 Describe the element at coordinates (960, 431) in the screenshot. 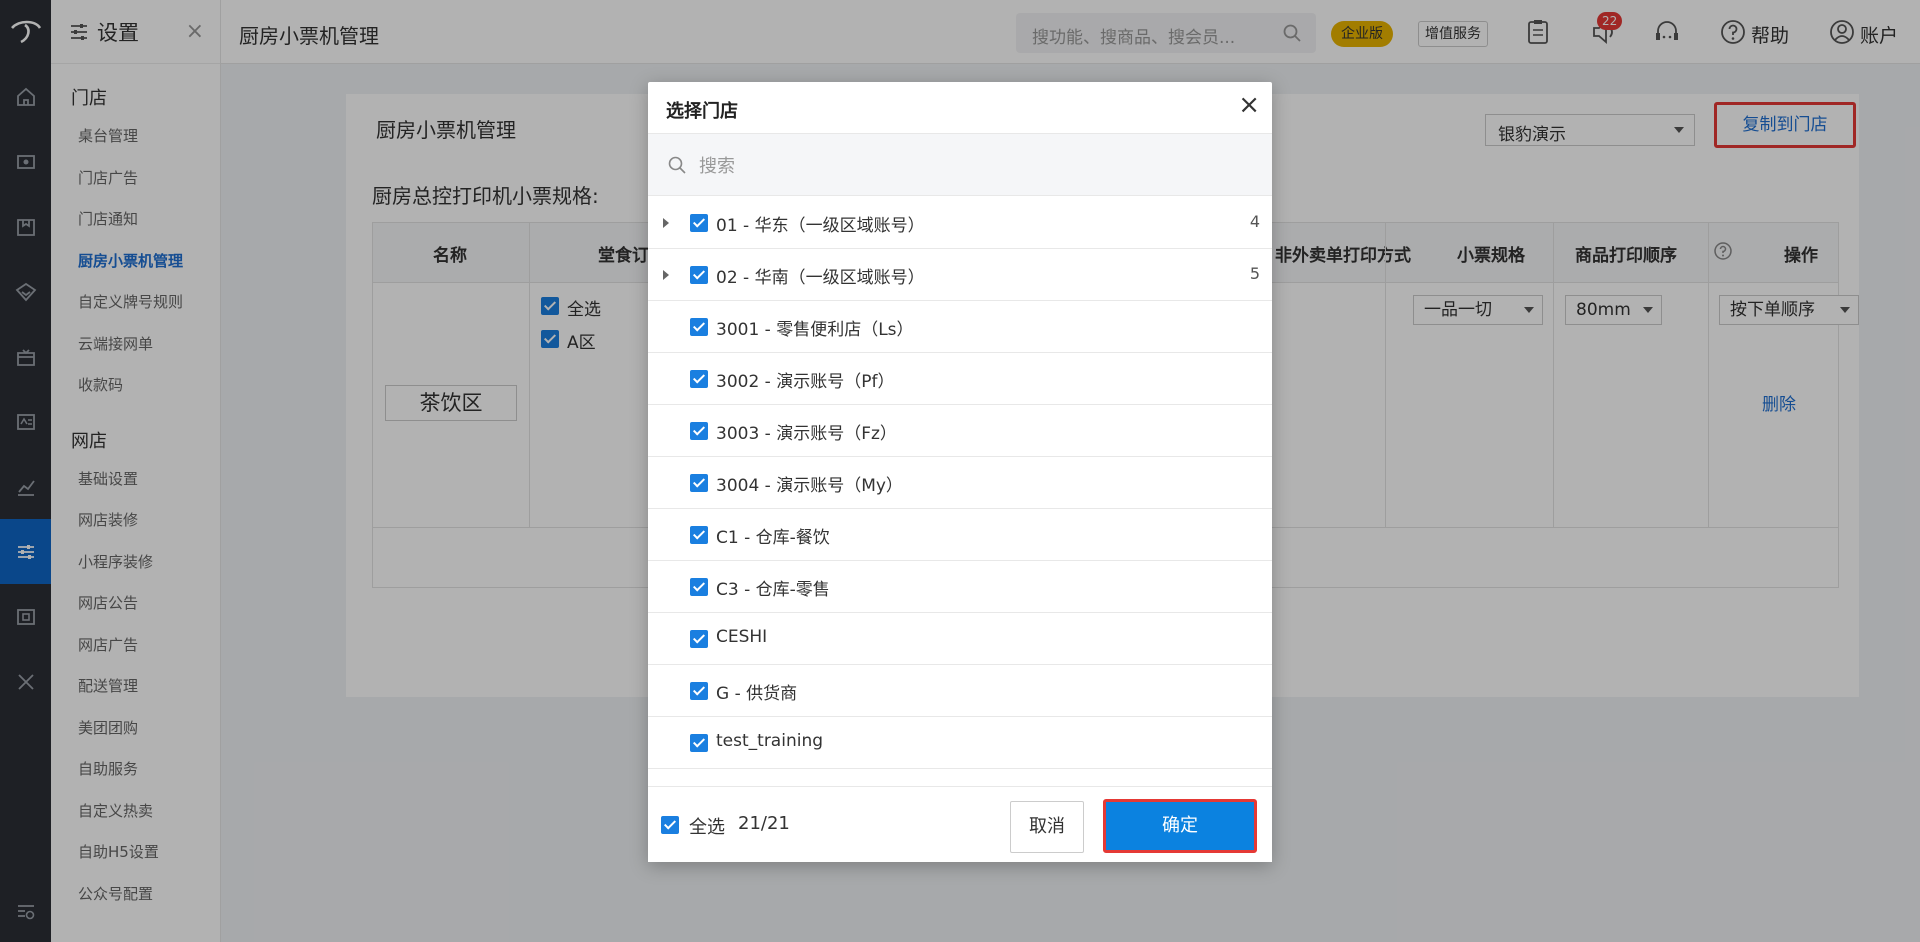

I see `list-item: 3003 - 演示账号（Fz）` at that location.